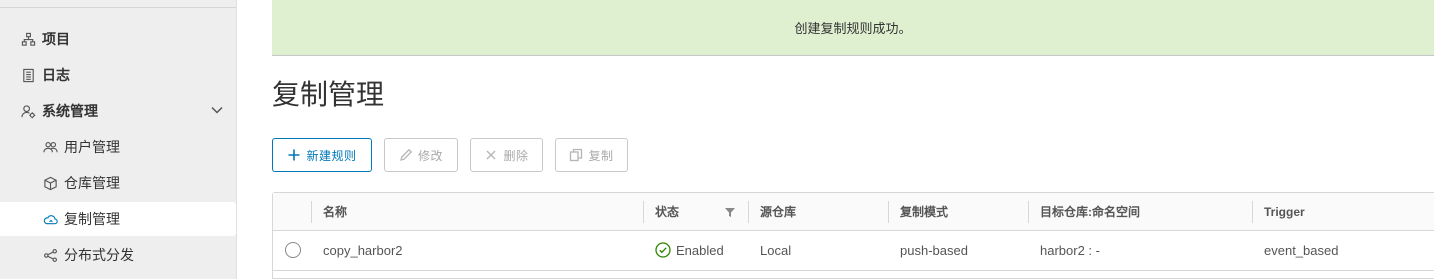 The image size is (1434, 279). What do you see at coordinates (853, 55) in the screenshot?
I see `banner-divider` at bounding box center [853, 55].